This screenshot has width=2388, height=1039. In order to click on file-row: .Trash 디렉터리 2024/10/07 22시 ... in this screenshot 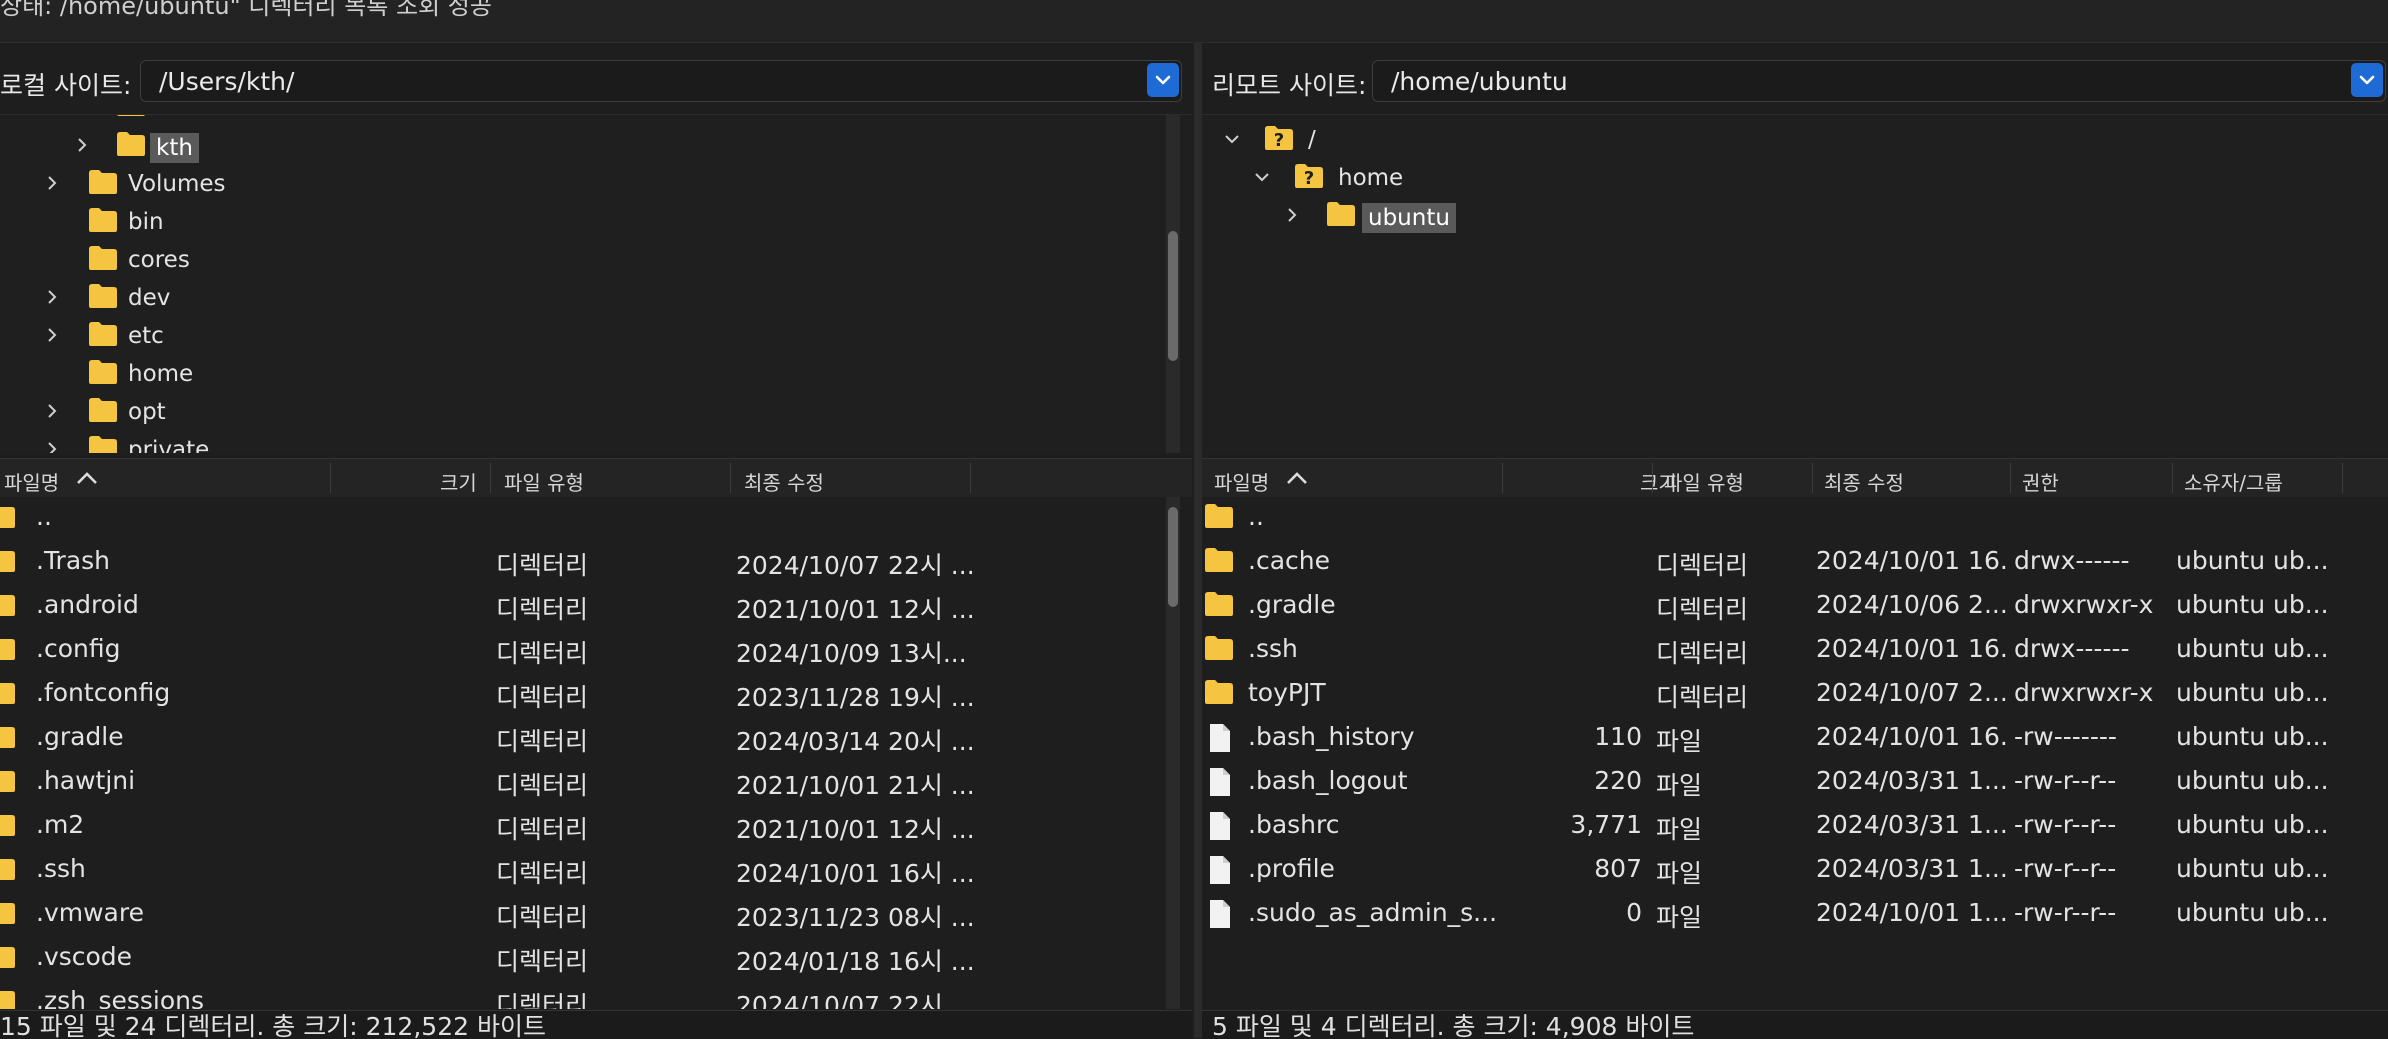, I will do `click(580, 559)`.